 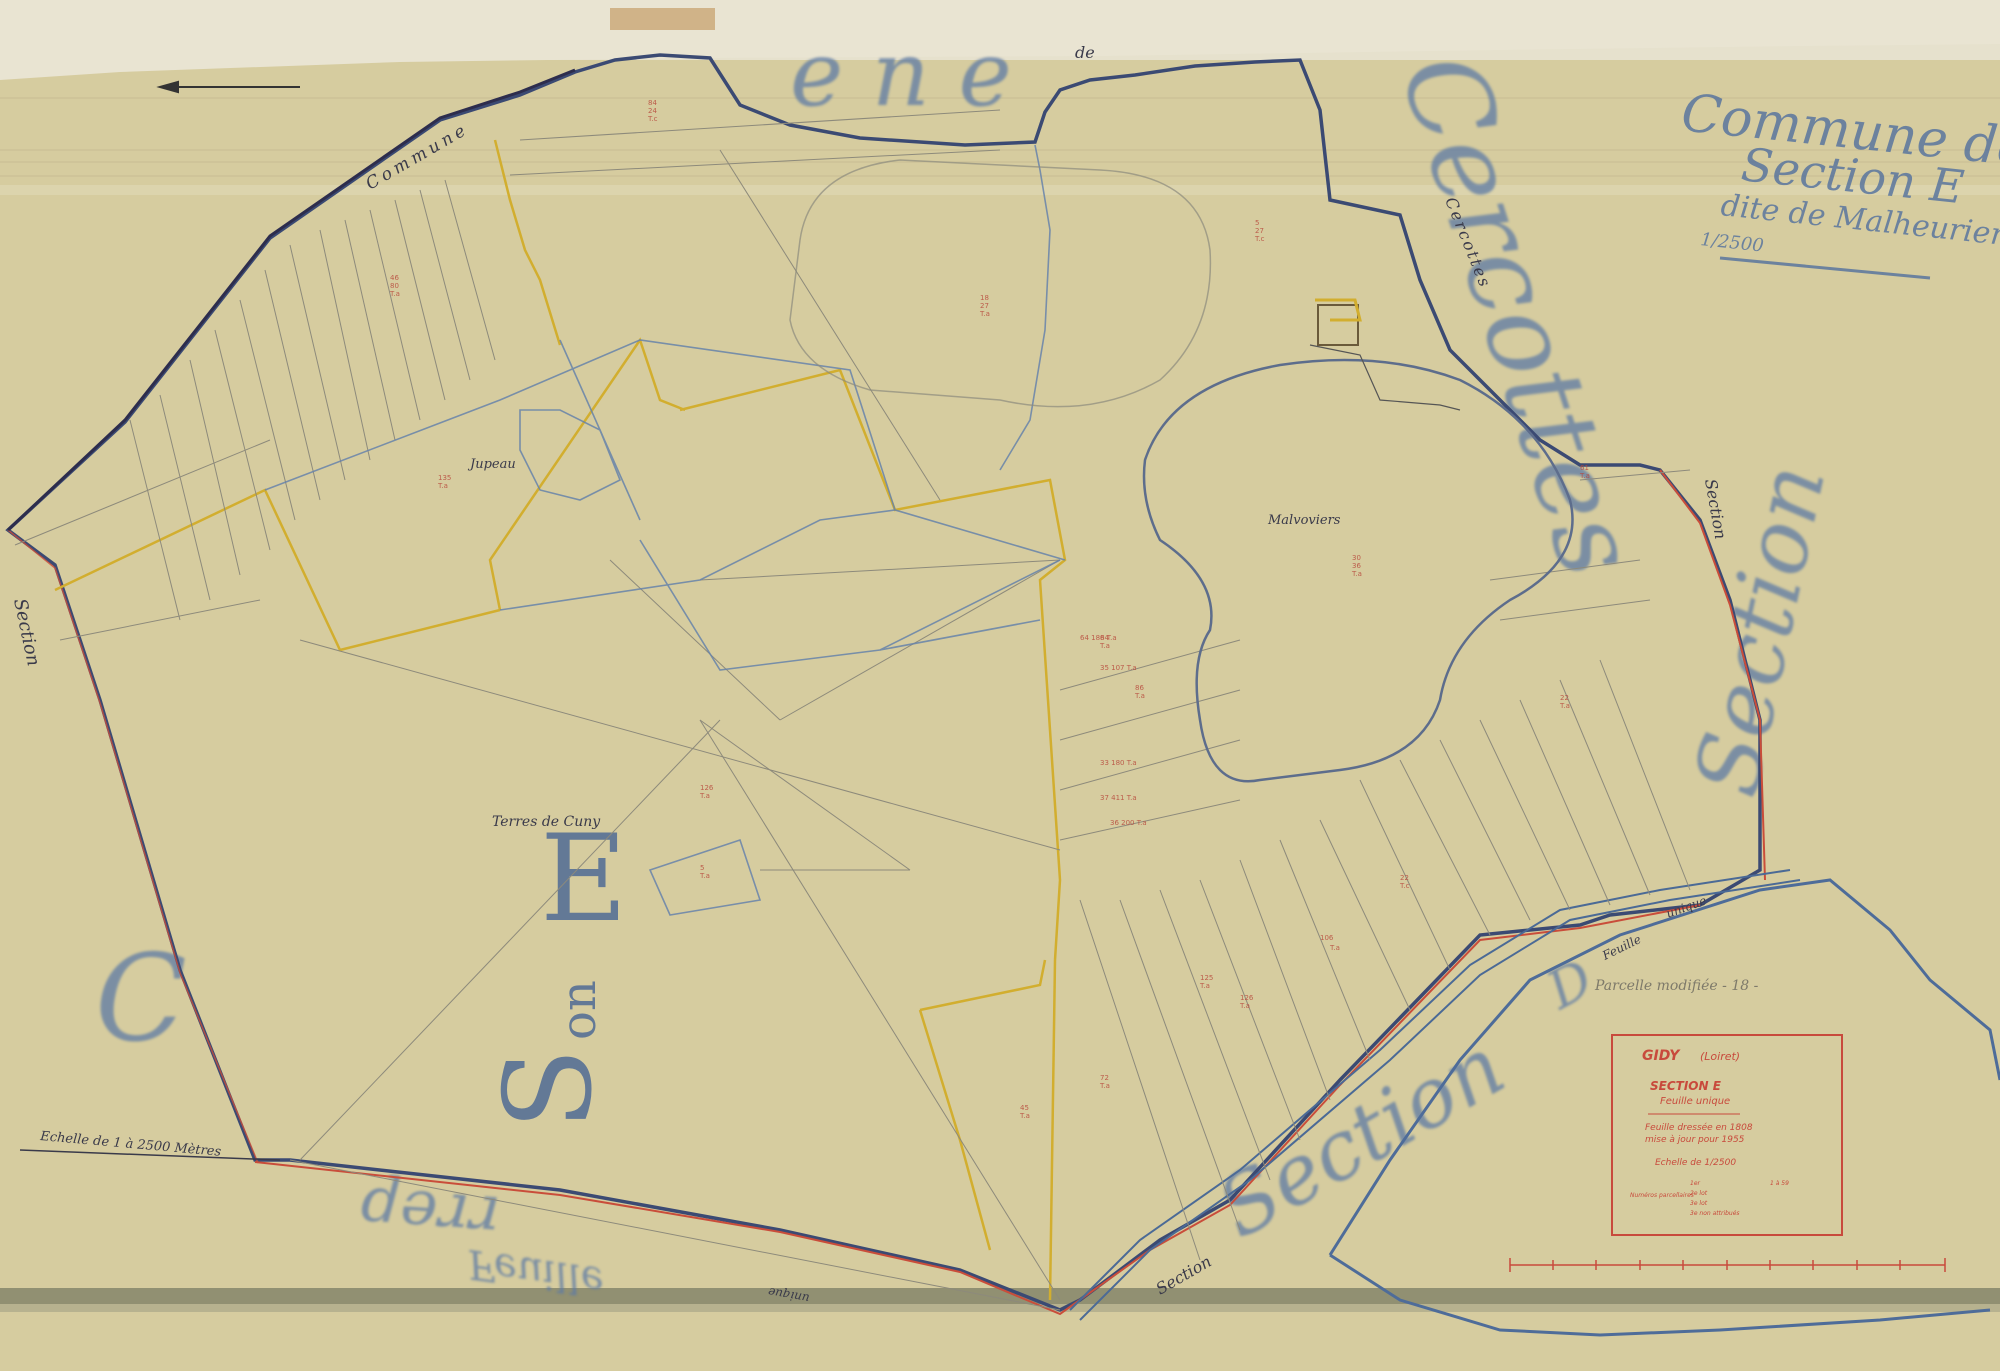 I want to click on cartouche-dressee: Feuille dressée en 1808, so click(x=1699, y=1127).